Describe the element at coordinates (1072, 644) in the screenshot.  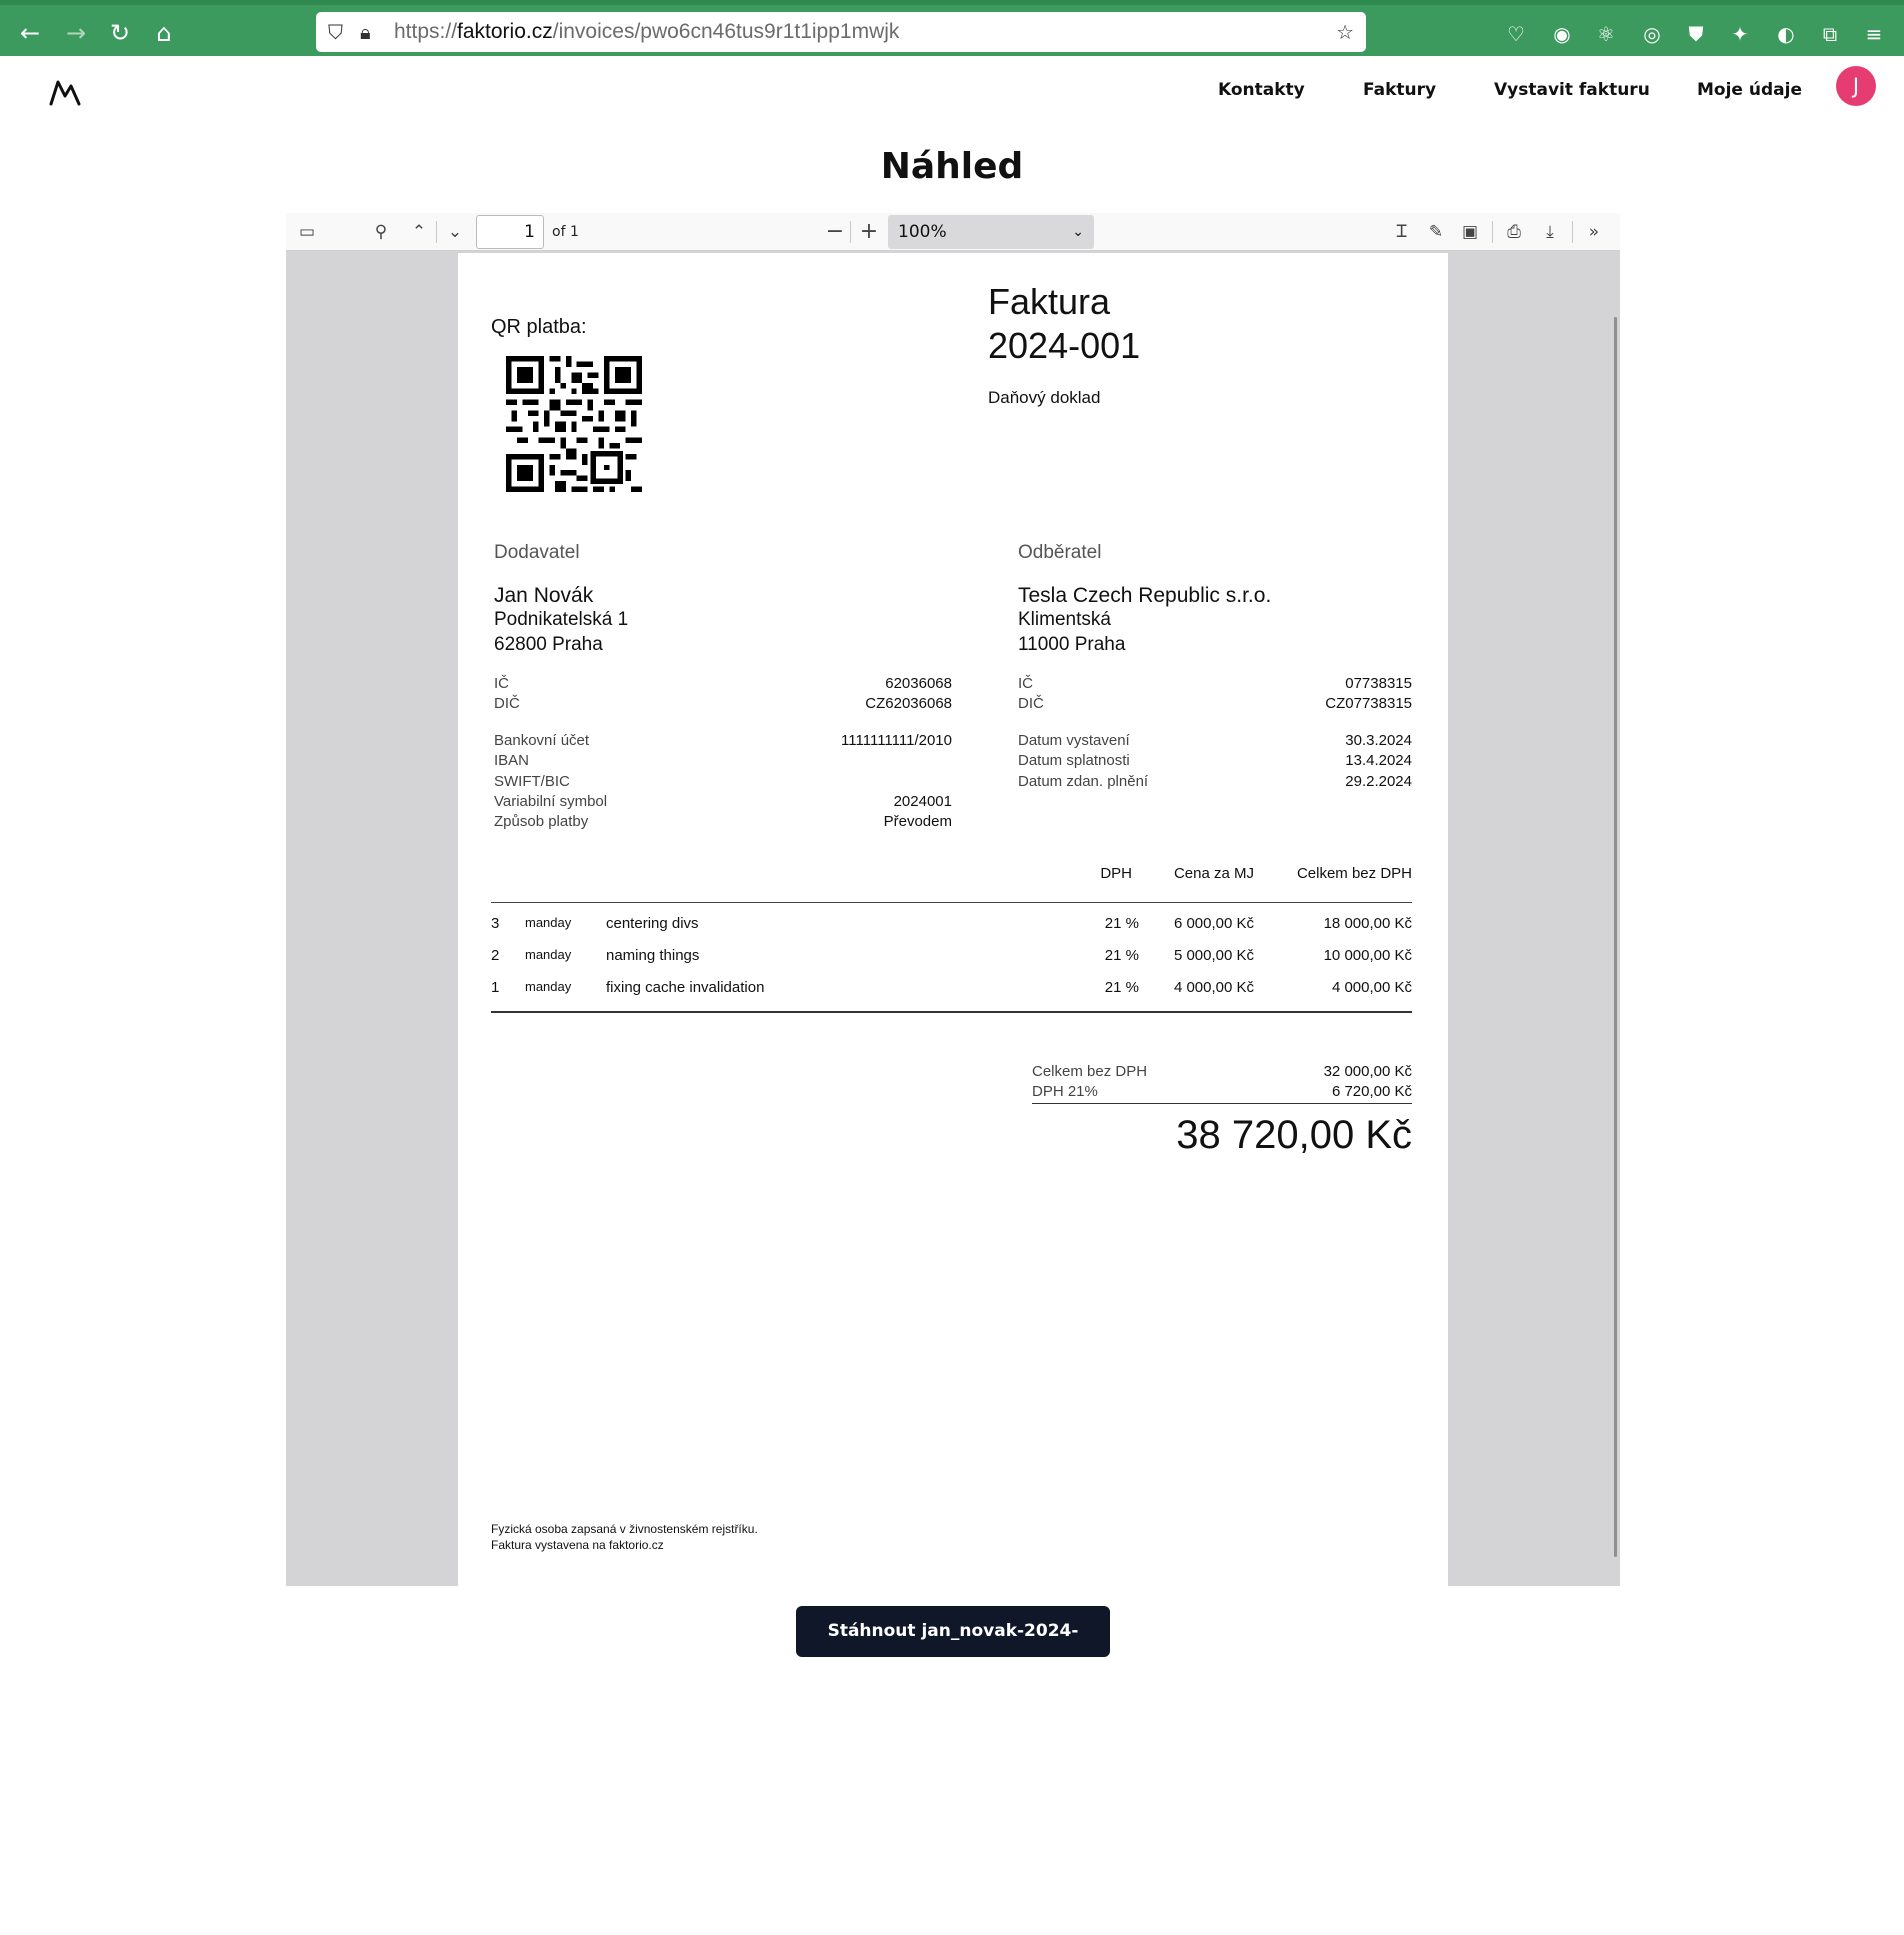
I see `customer-city: 11000 Praha` at that location.